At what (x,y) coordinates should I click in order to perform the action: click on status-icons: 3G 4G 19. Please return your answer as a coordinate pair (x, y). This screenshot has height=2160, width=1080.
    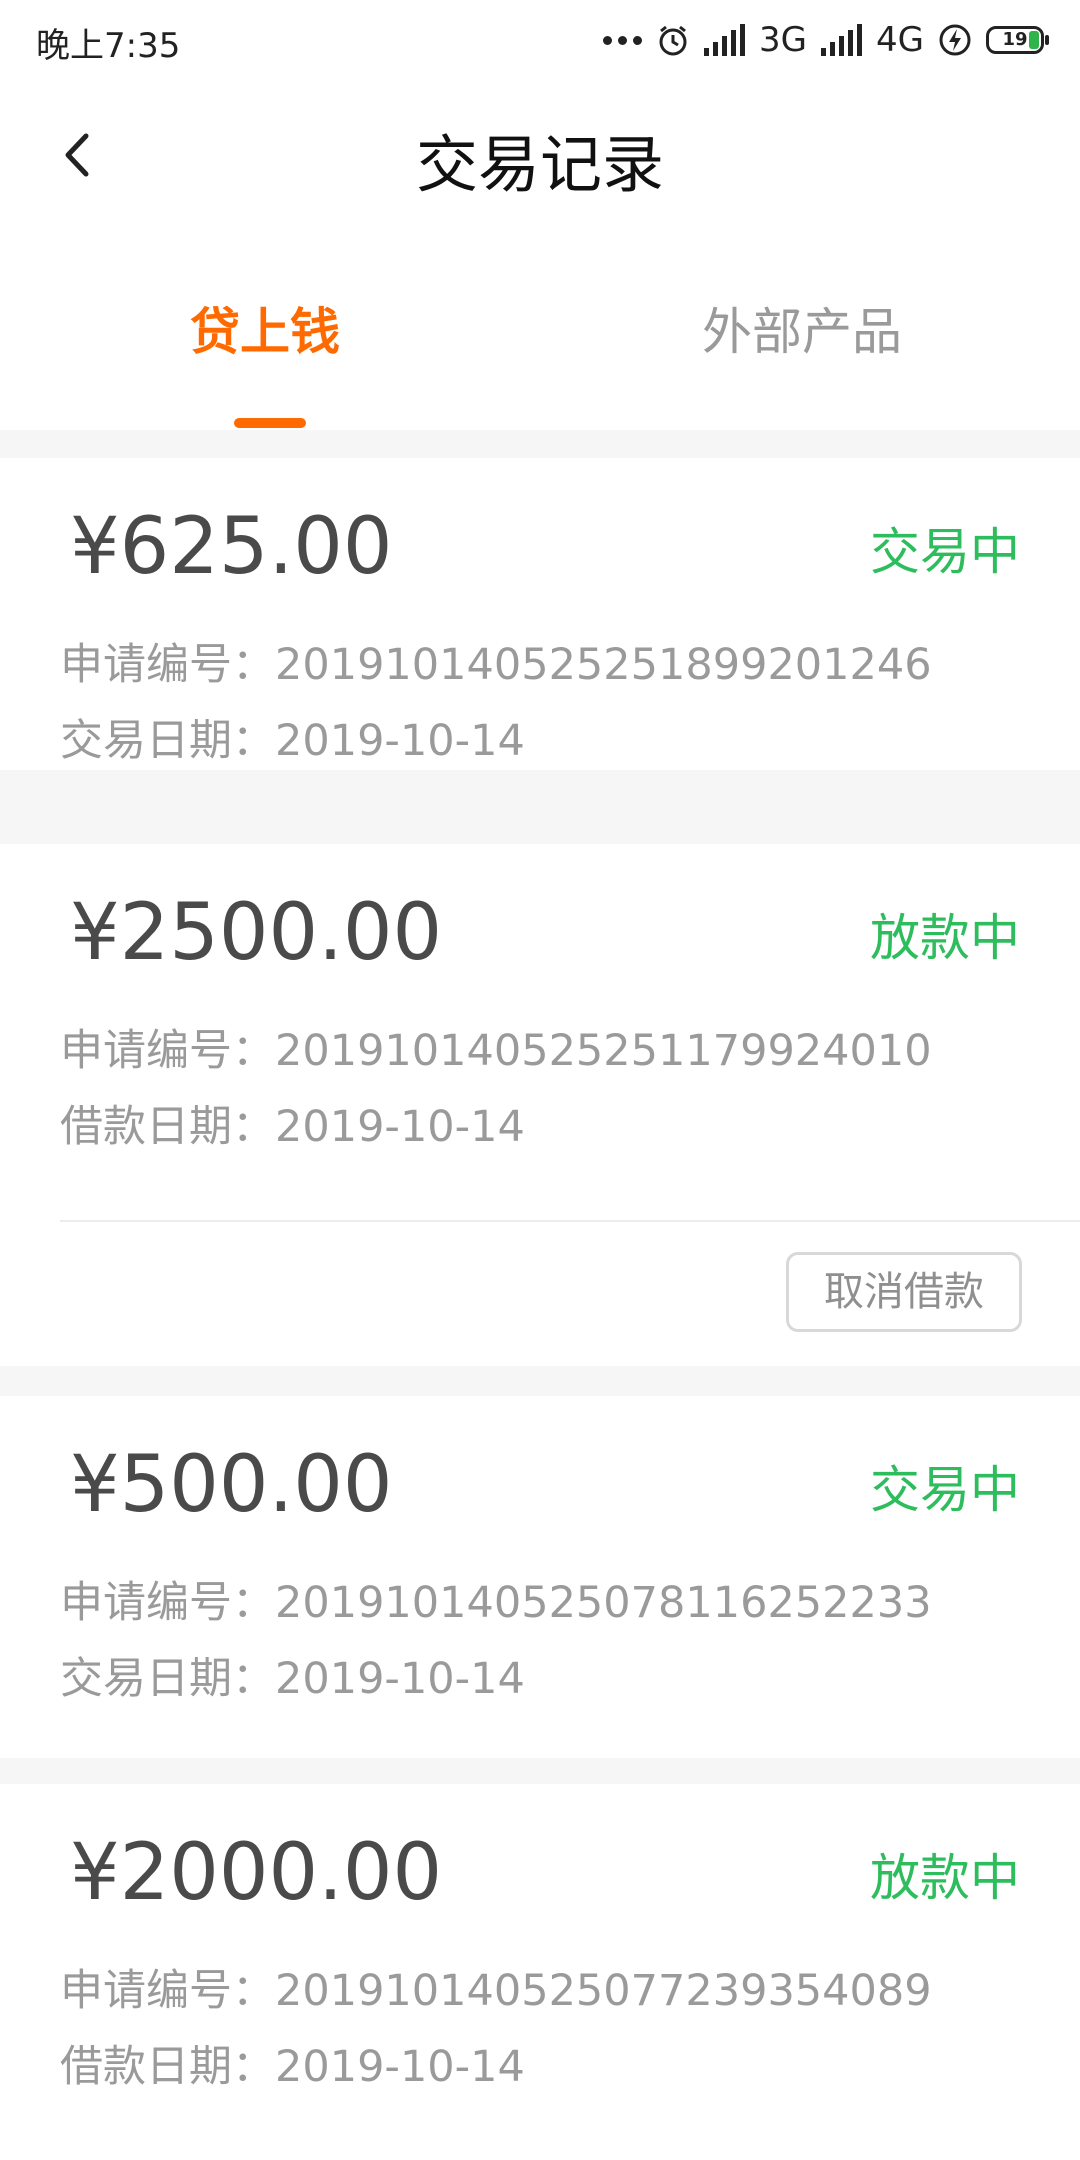
    Looking at the image, I should click on (826, 40).